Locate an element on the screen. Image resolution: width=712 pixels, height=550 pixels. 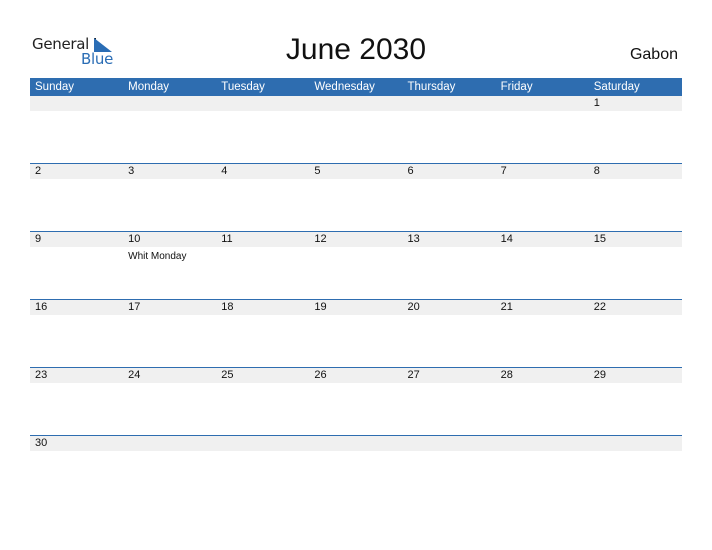
day-number: 29 is located at coordinates (599, 375).